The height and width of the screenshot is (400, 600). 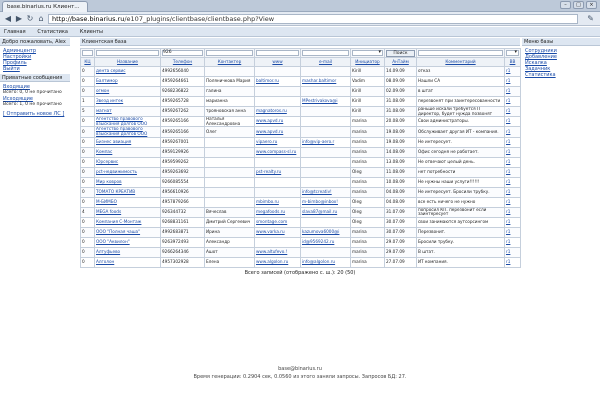 What do you see at coordinates (325, 81) in the screenshot?
I see `table-cell: mashar.baltimor` at bounding box center [325, 81].